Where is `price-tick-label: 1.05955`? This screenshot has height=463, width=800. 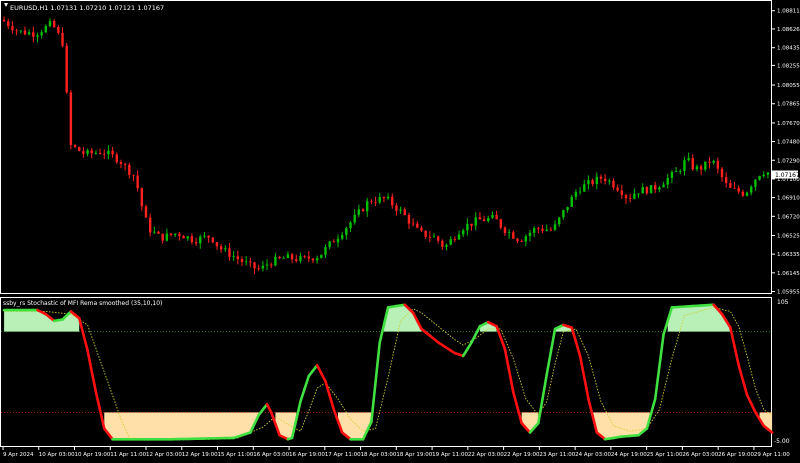
price-tick-label: 1.05955 is located at coordinates (788, 293).